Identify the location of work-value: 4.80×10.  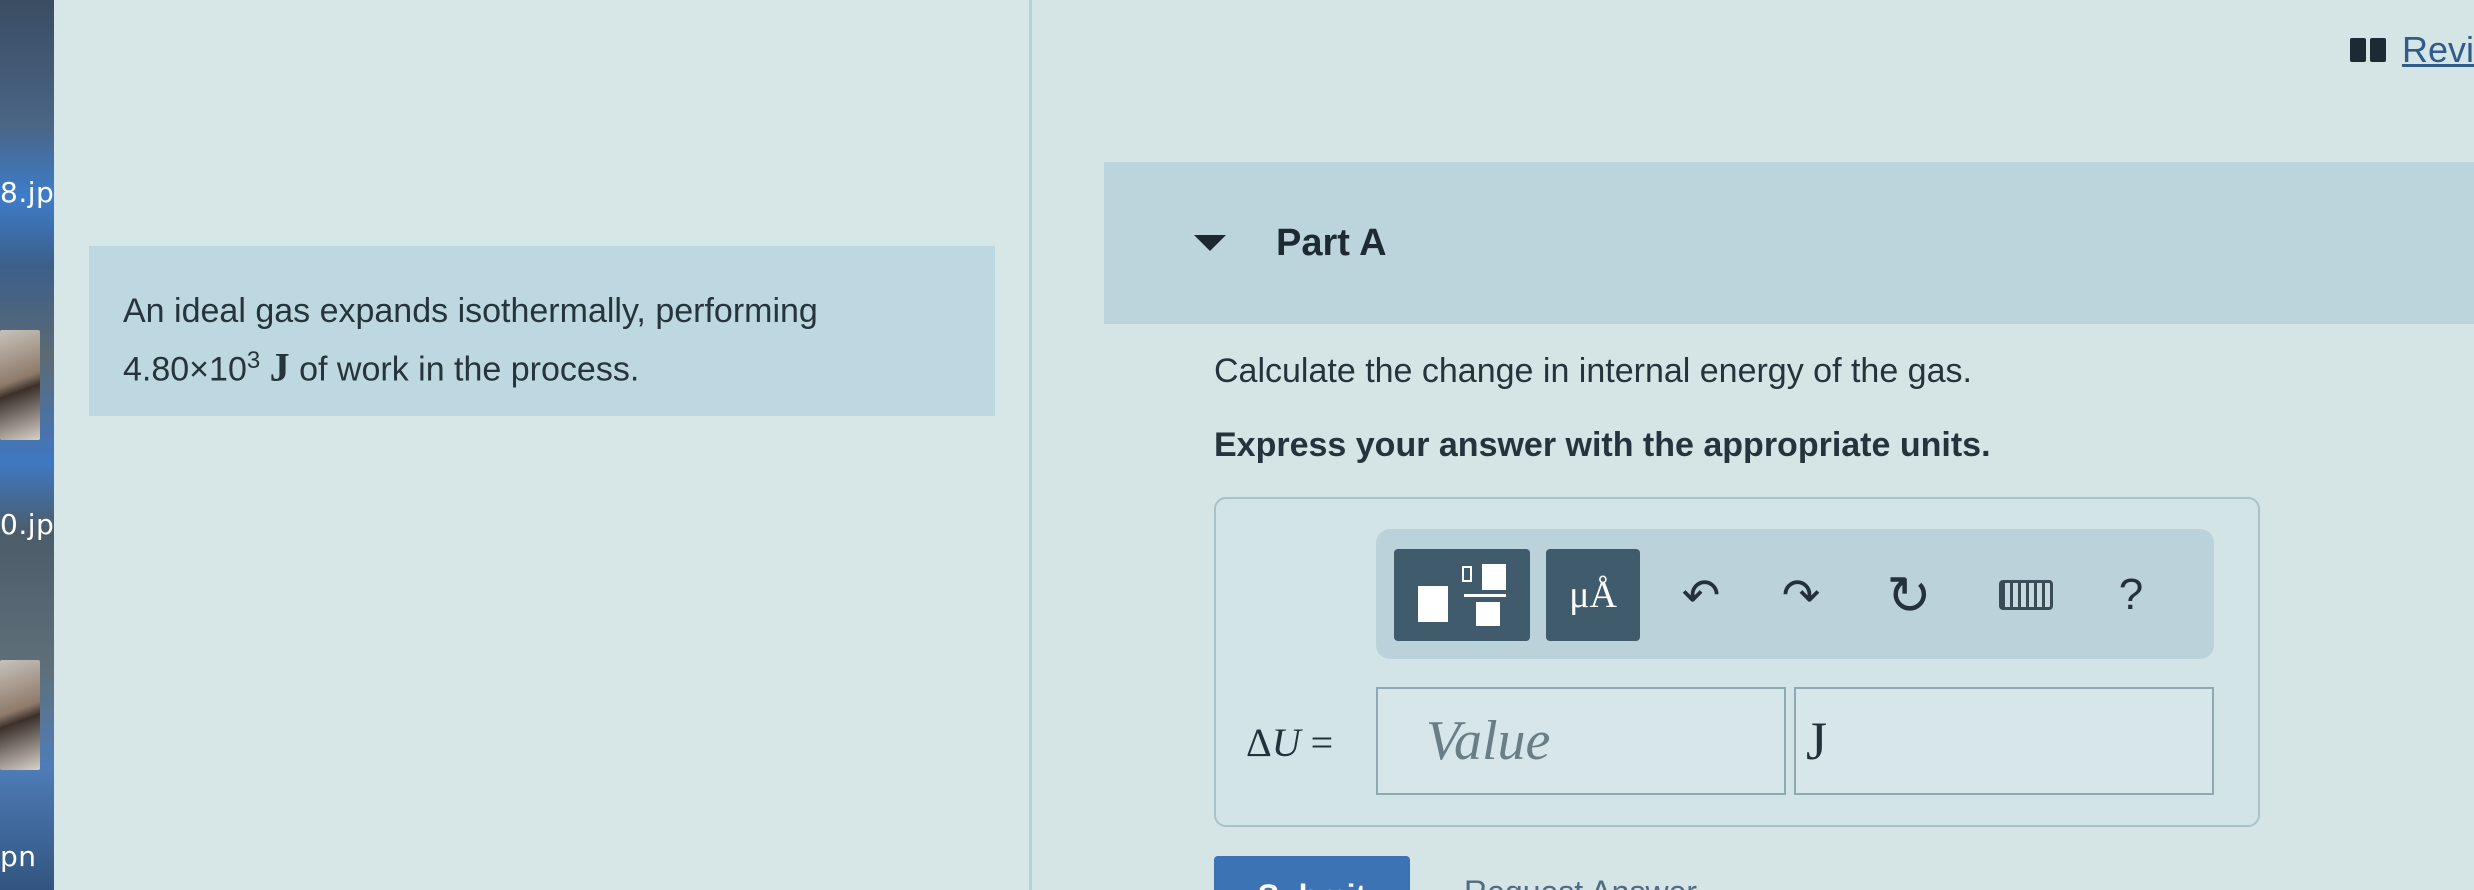
(185, 369).